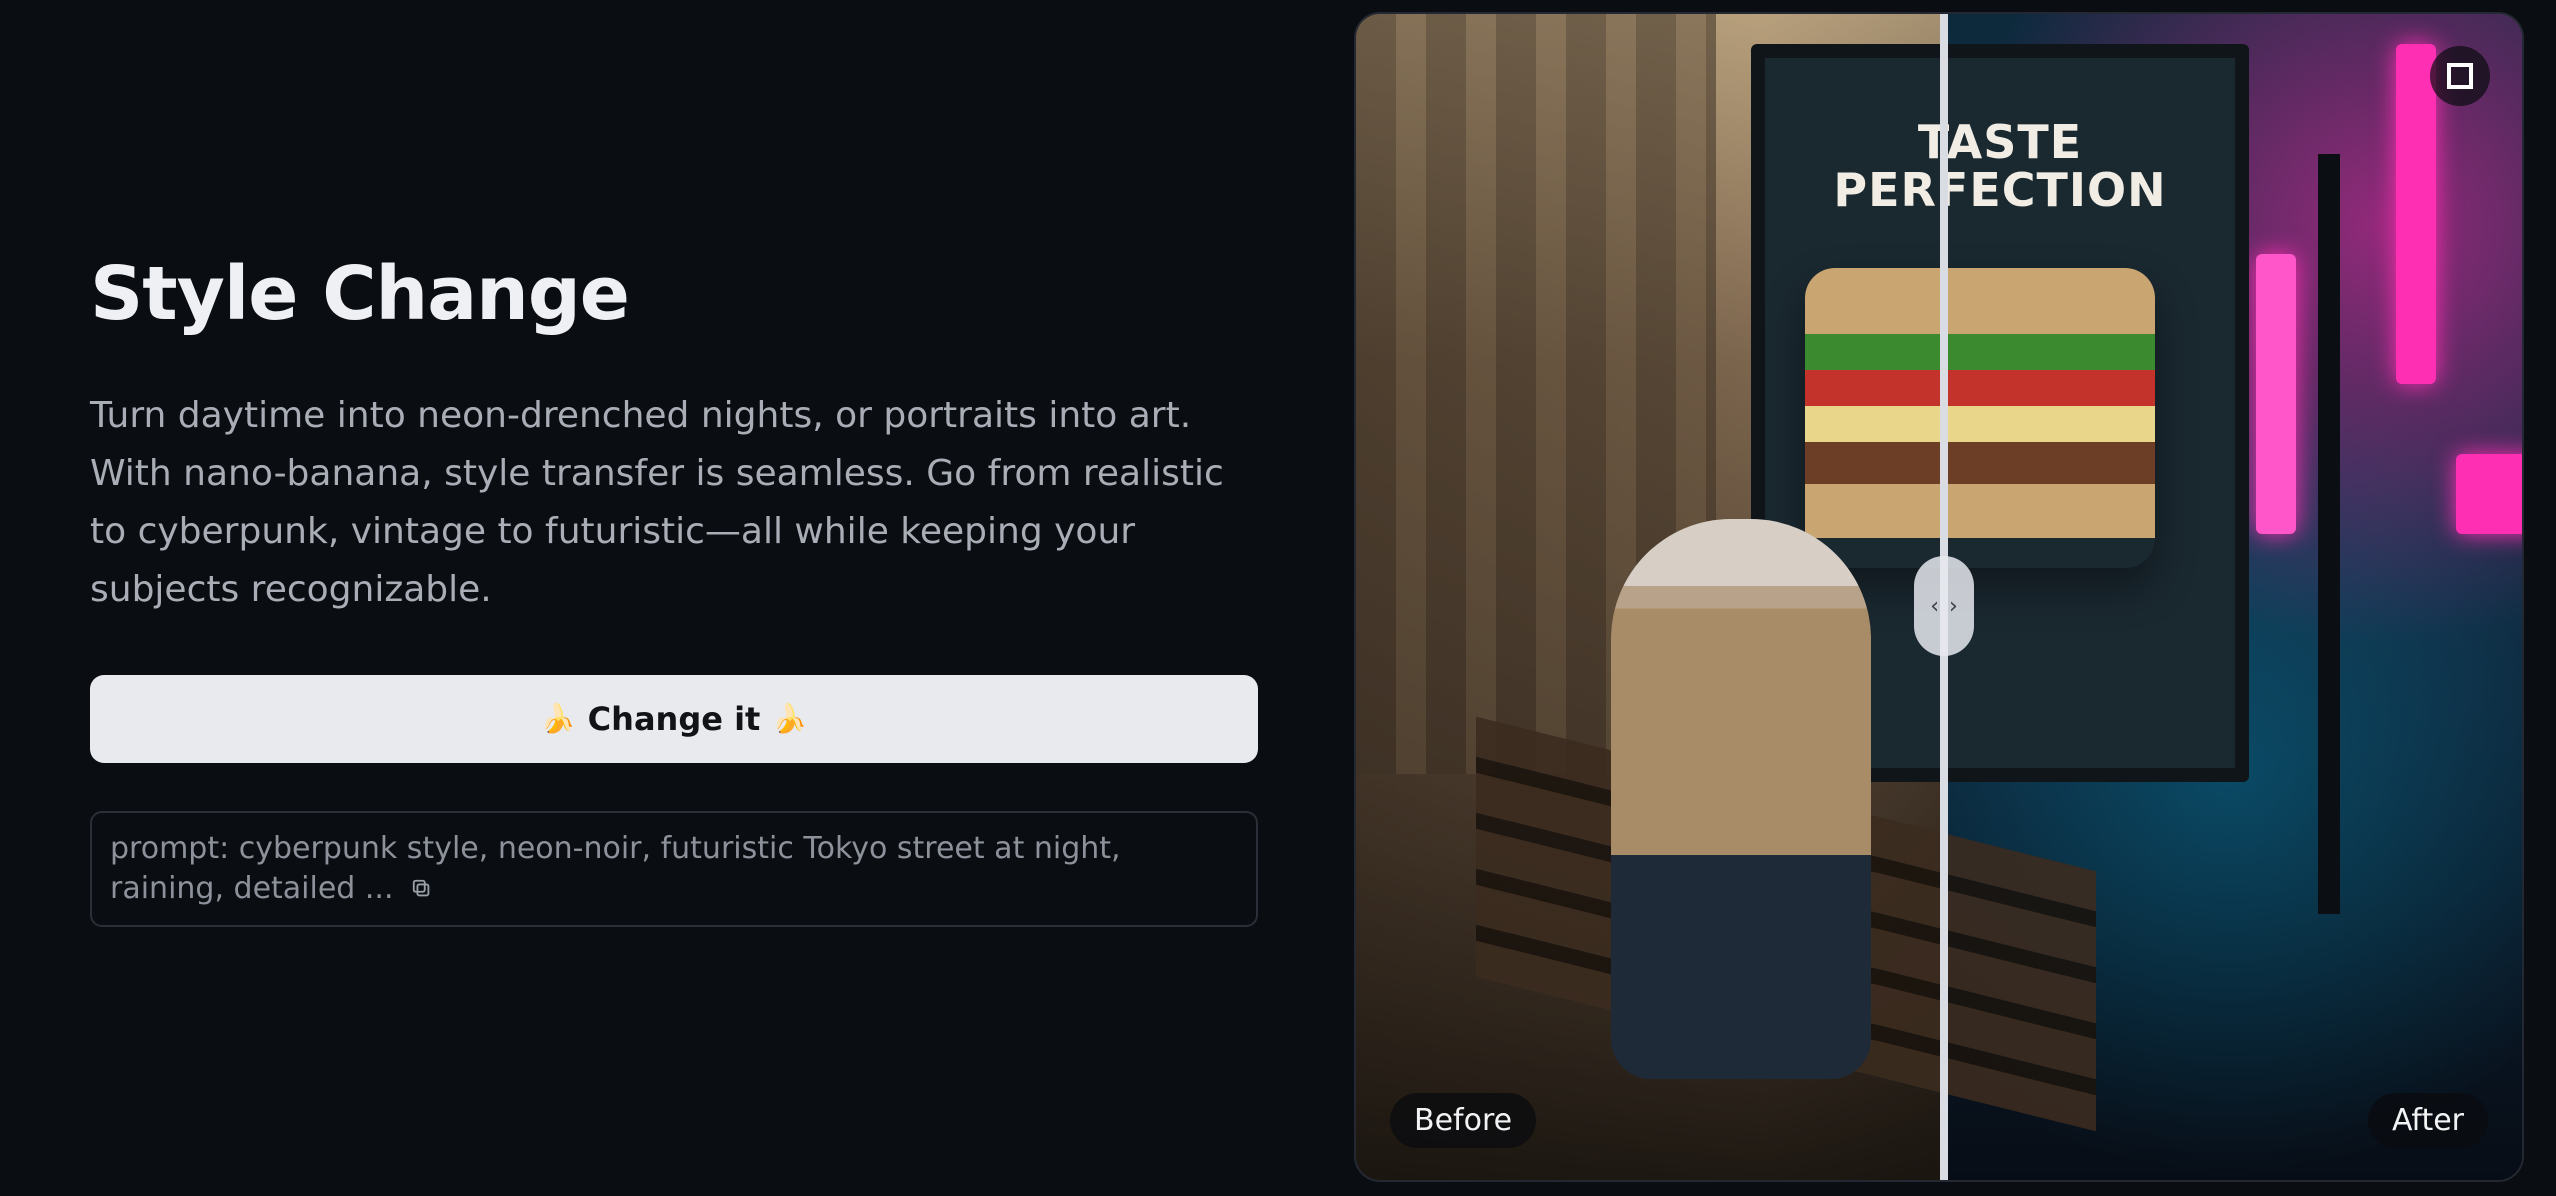 The image size is (2556, 1196). Describe the element at coordinates (1463, 1120) in the screenshot. I see `before-label: Before` at that location.